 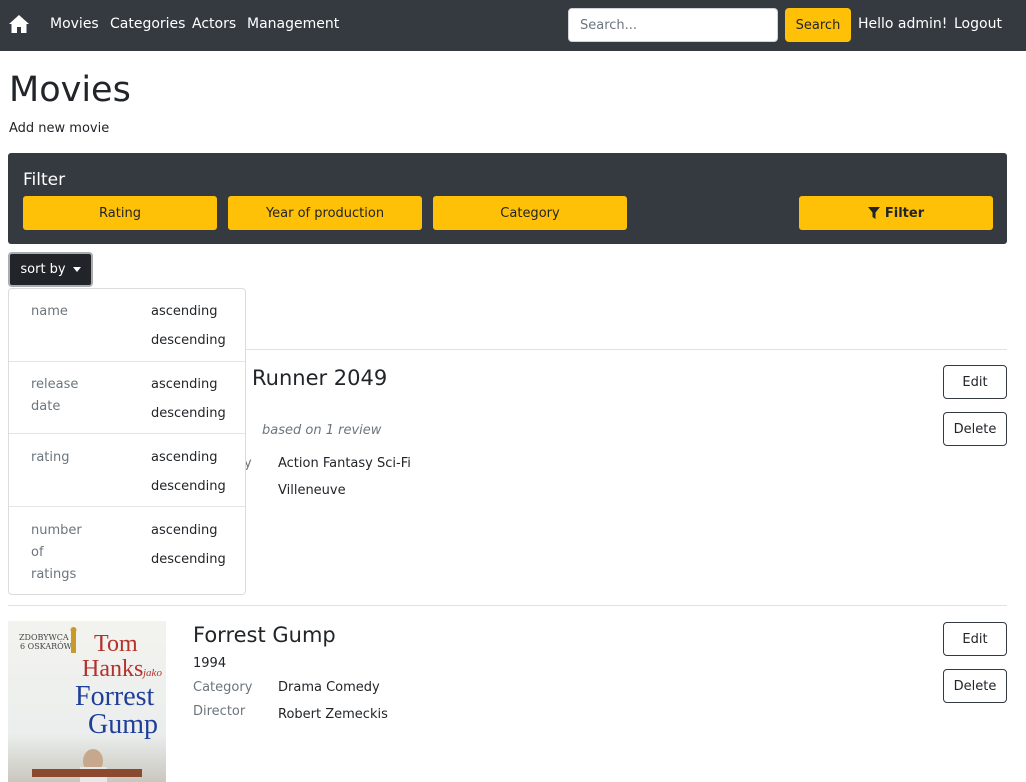 What do you see at coordinates (151, 673) in the screenshot?
I see `poster-line5: jako` at bounding box center [151, 673].